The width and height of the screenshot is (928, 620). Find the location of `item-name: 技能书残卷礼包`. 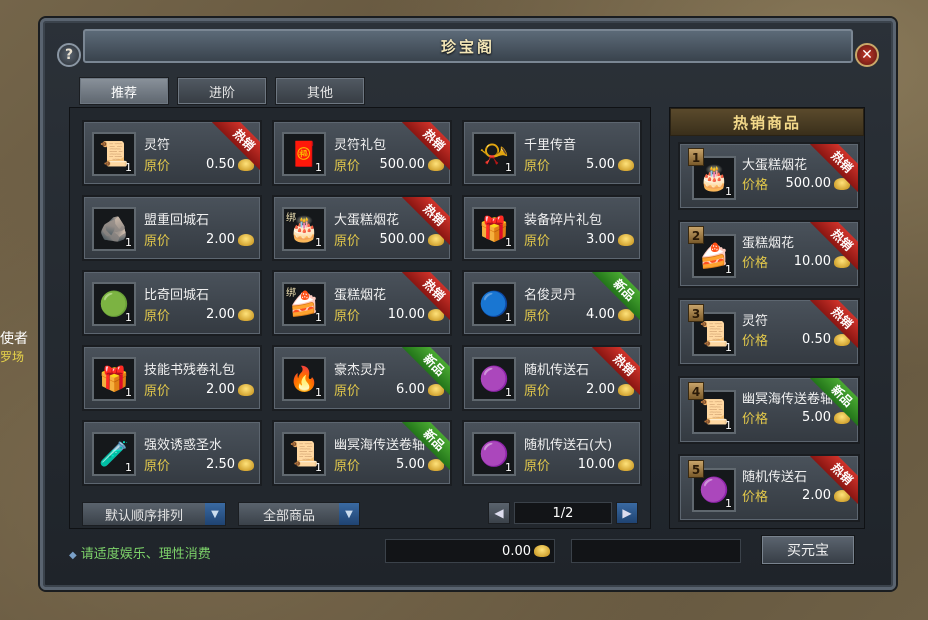

item-name: 技能书残卷礼包 is located at coordinates (190, 370).